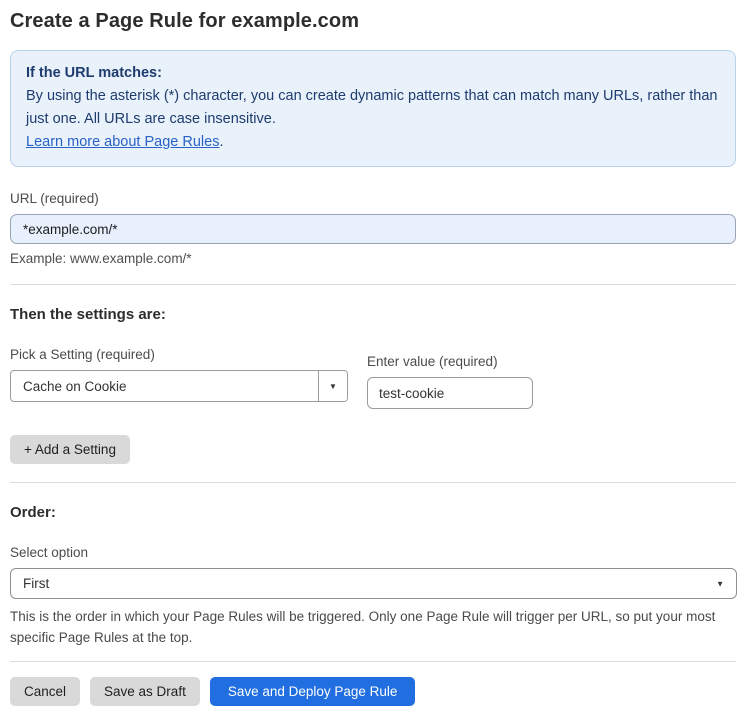 The height and width of the screenshot is (706, 750). I want to click on setting-dropdown: Cache on Cookie ▼, so click(179, 386).